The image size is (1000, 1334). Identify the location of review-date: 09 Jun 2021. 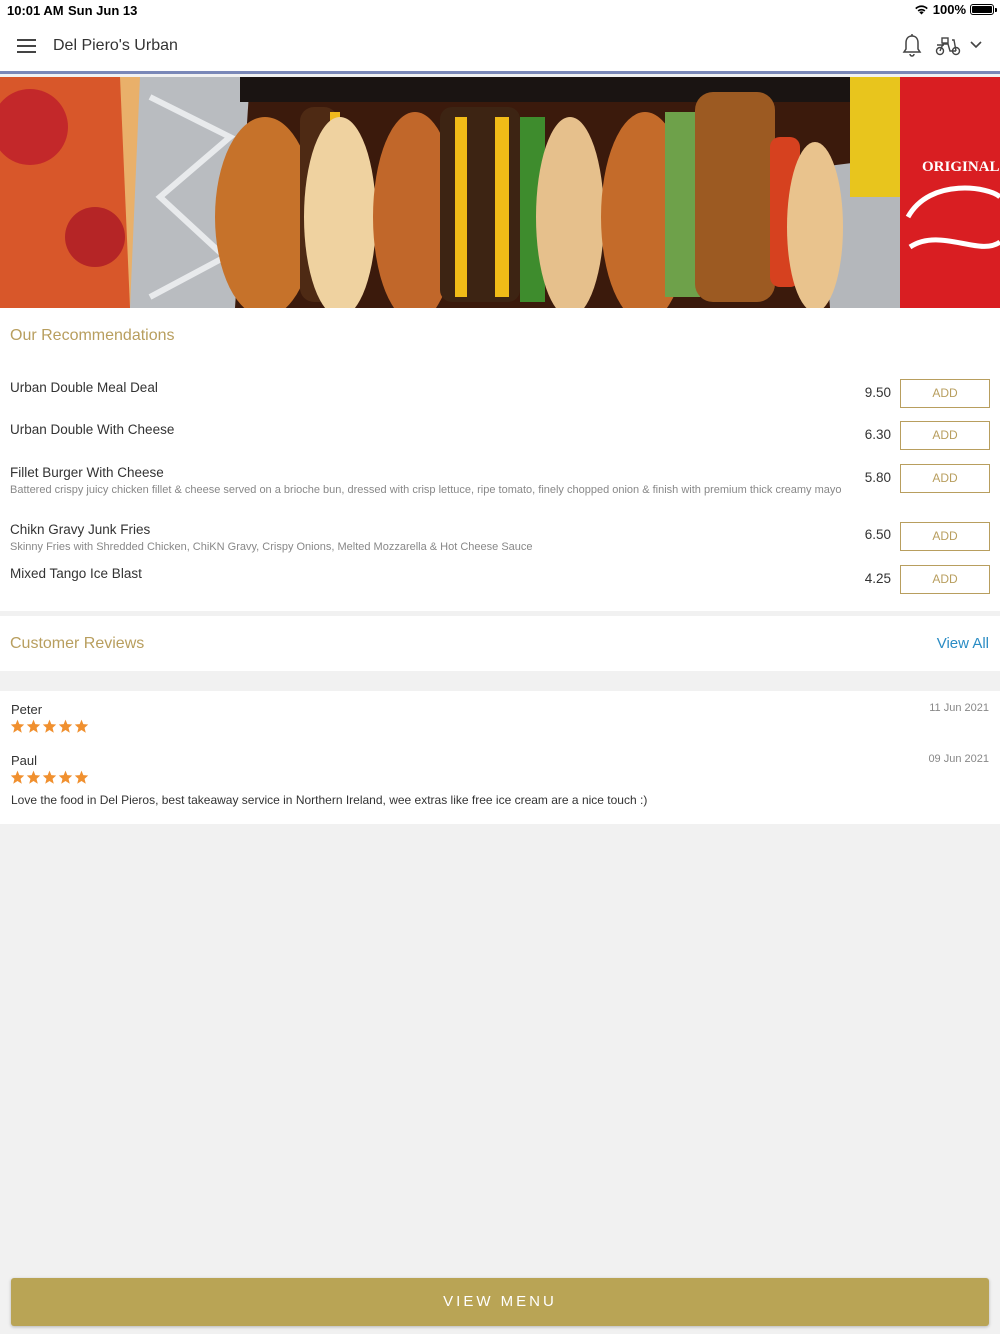
(958, 759).